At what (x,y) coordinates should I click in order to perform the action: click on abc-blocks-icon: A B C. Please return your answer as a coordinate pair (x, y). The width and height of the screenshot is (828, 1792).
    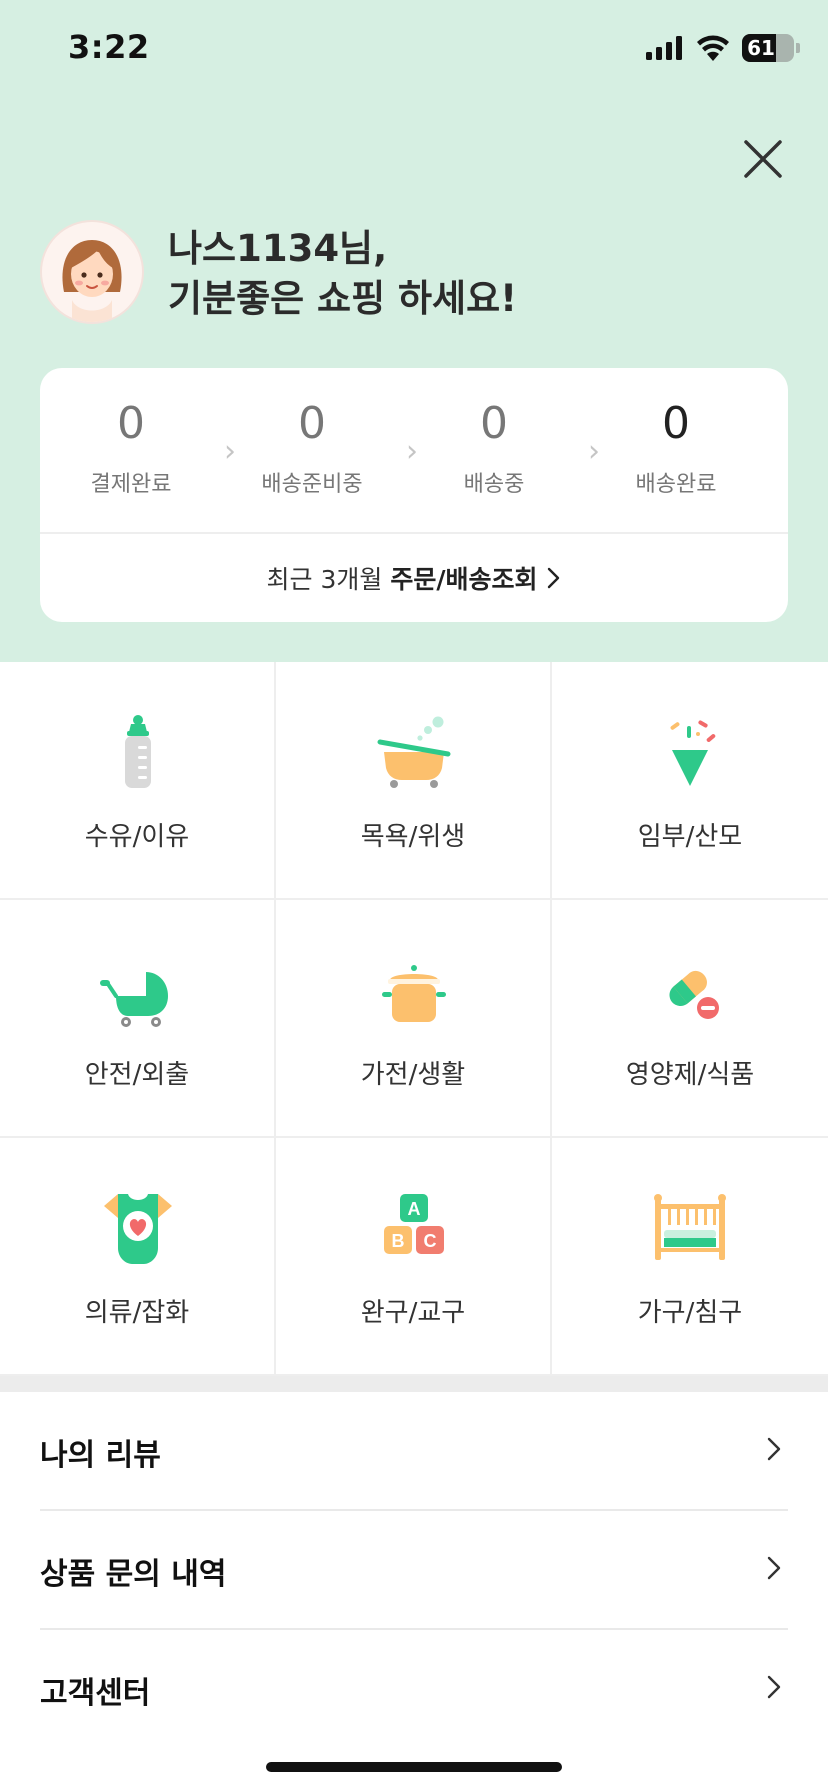
    Looking at the image, I should click on (414, 1224).